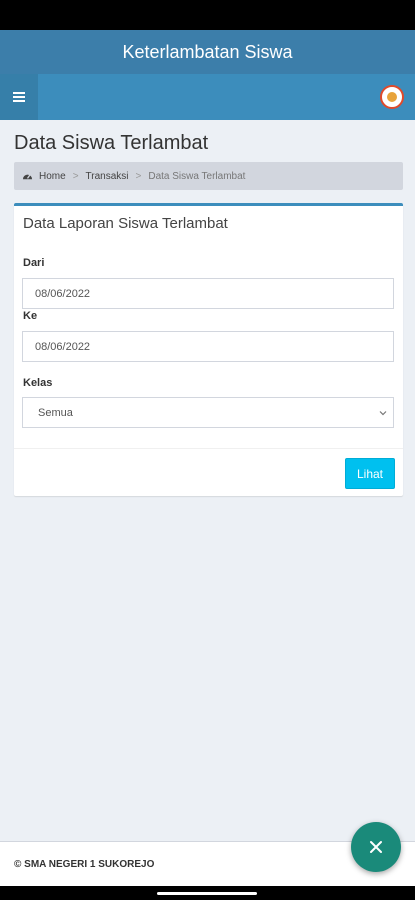 Image resolution: width=415 pixels, height=900 pixels. What do you see at coordinates (30, 316) in the screenshot?
I see `ke-label: Ke` at bounding box center [30, 316].